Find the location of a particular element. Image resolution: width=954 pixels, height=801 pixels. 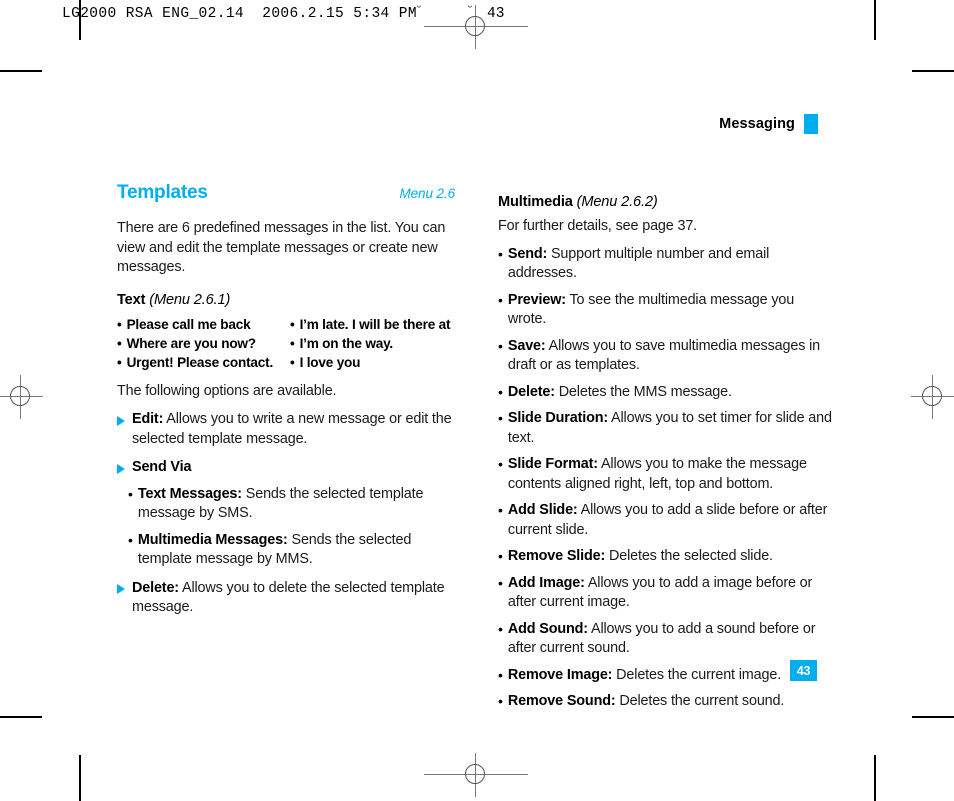

option-body: Delete: Deletes the MMS message. is located at coordinates (620, 393).